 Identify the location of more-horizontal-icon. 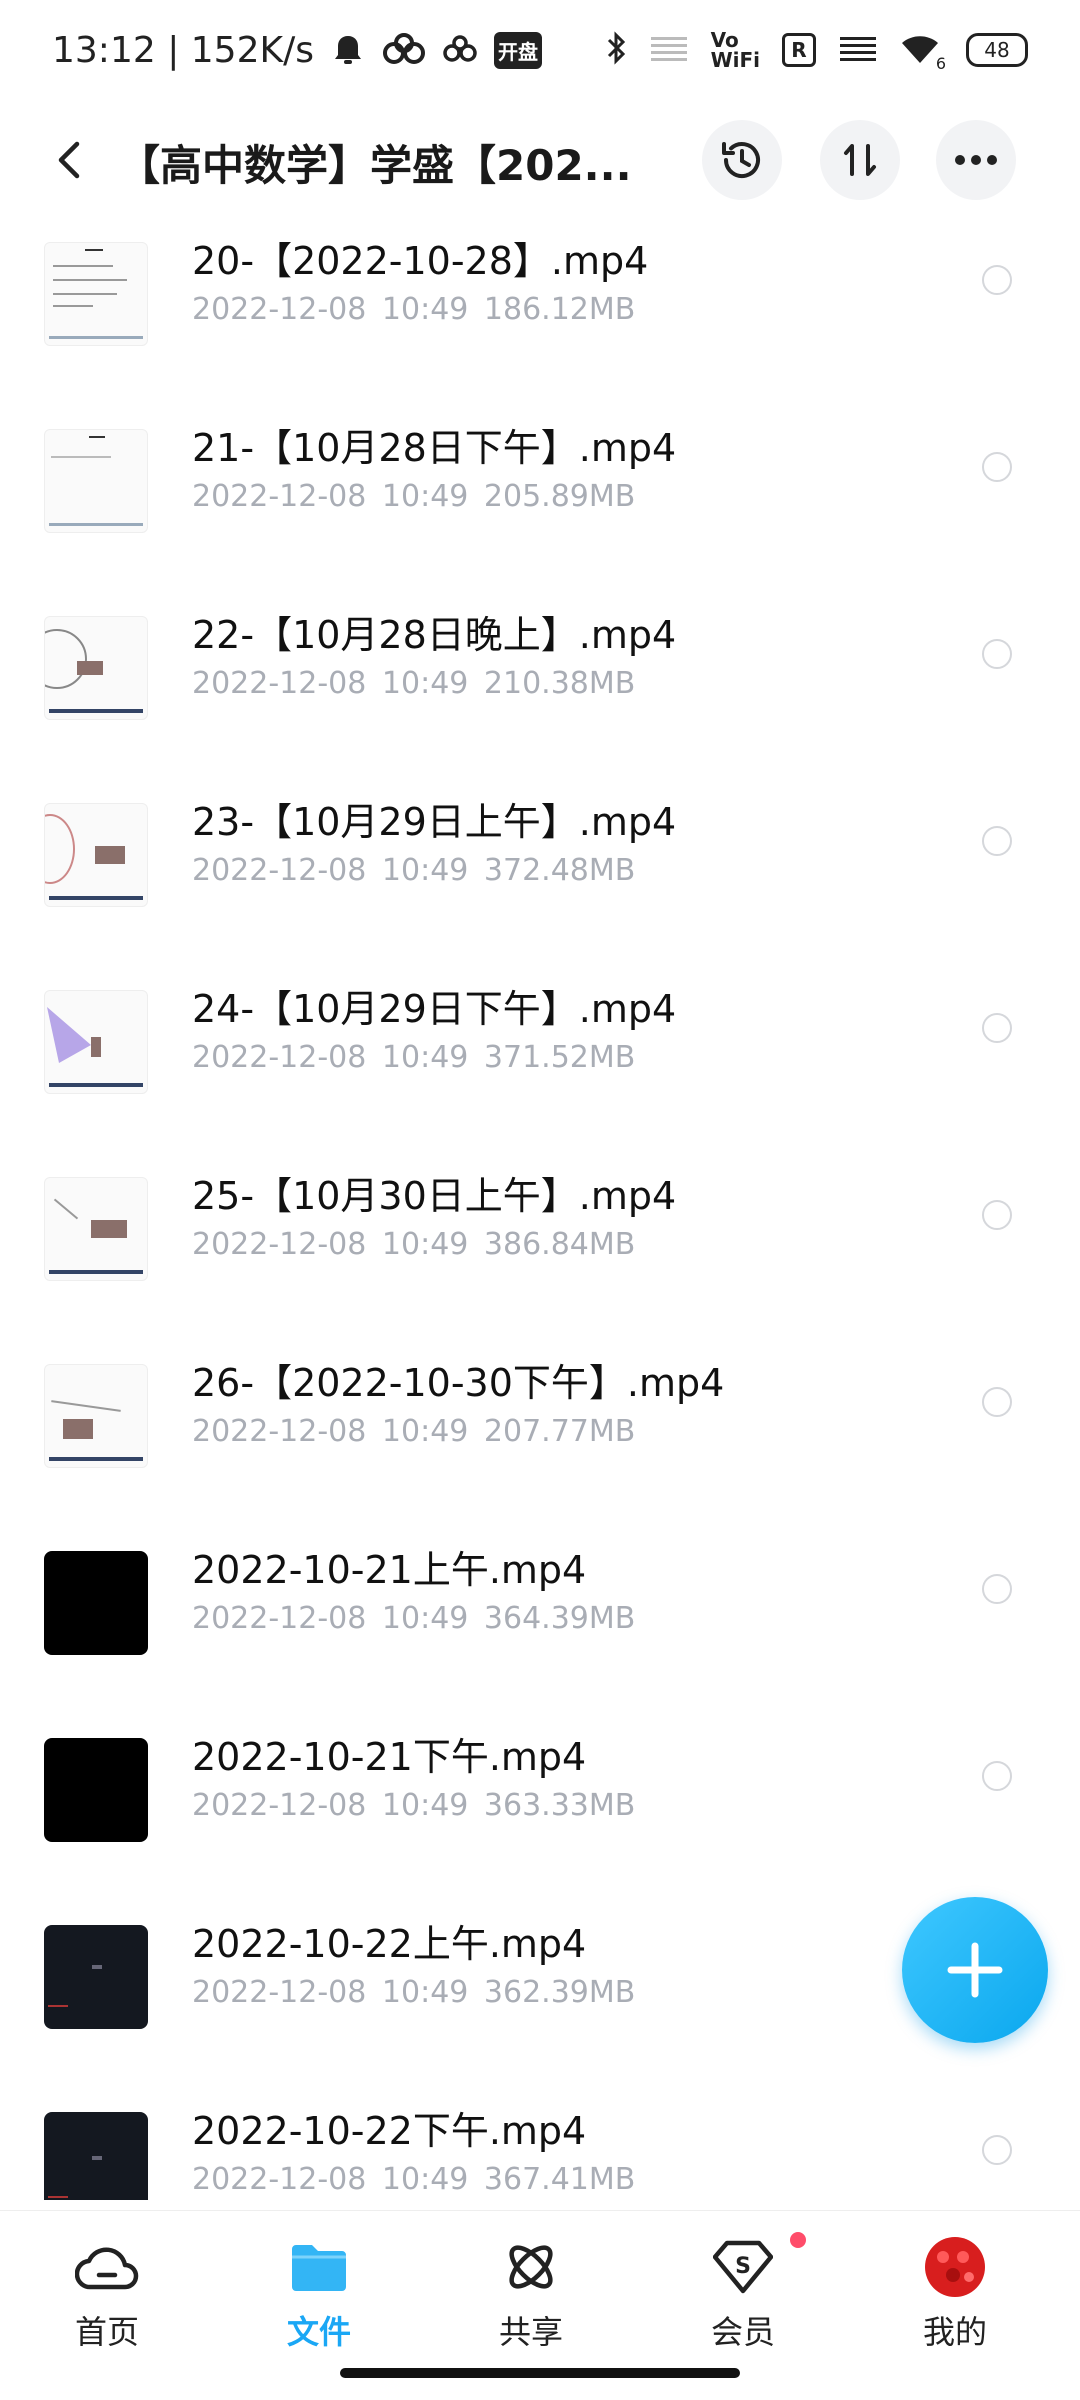
(976, 160).